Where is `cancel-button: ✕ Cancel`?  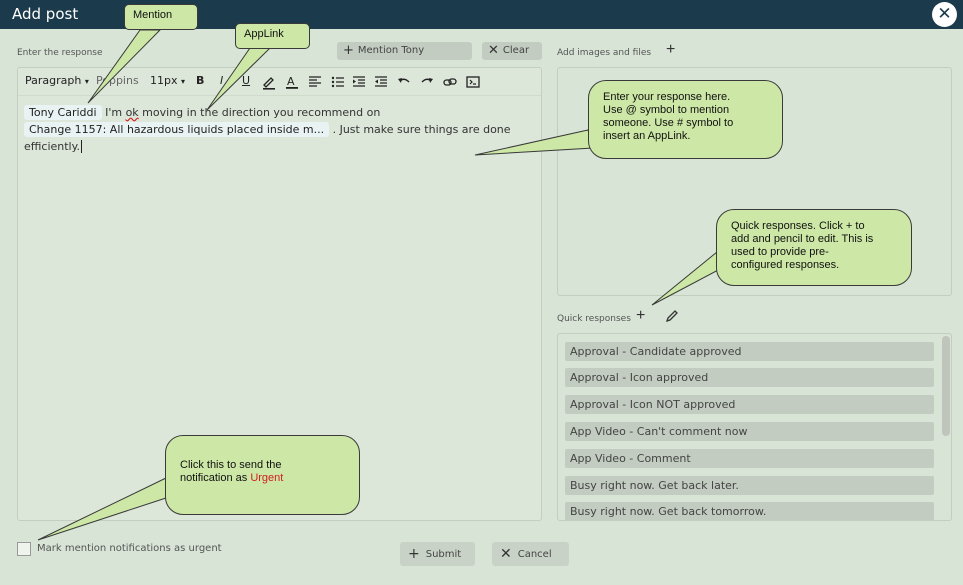
cancel-button: ✕ Cancel is located at coordinates (530, 554).